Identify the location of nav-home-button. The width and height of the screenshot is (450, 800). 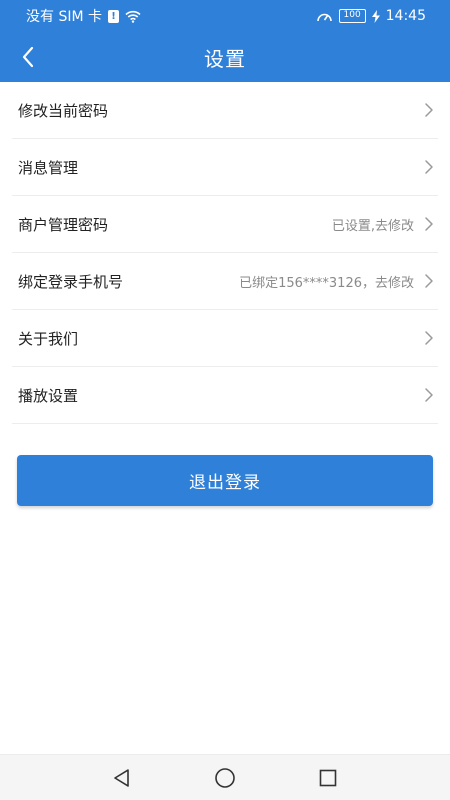
(225, 778).